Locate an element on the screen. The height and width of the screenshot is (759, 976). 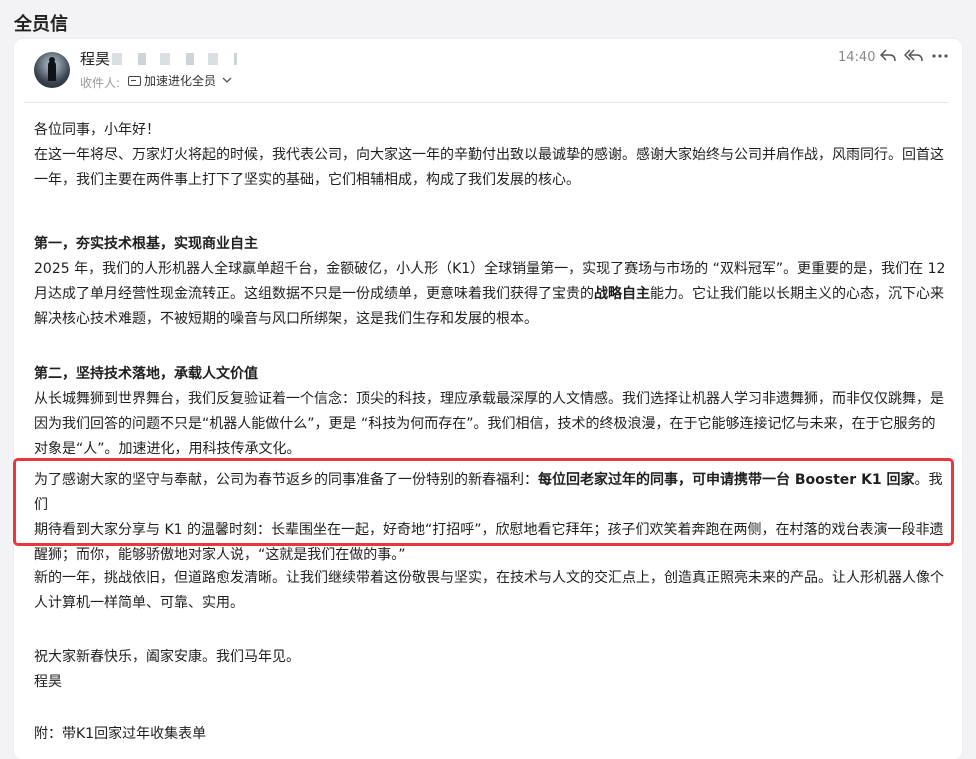
mail-time: 14:40 is located at coordinates (857, 57).